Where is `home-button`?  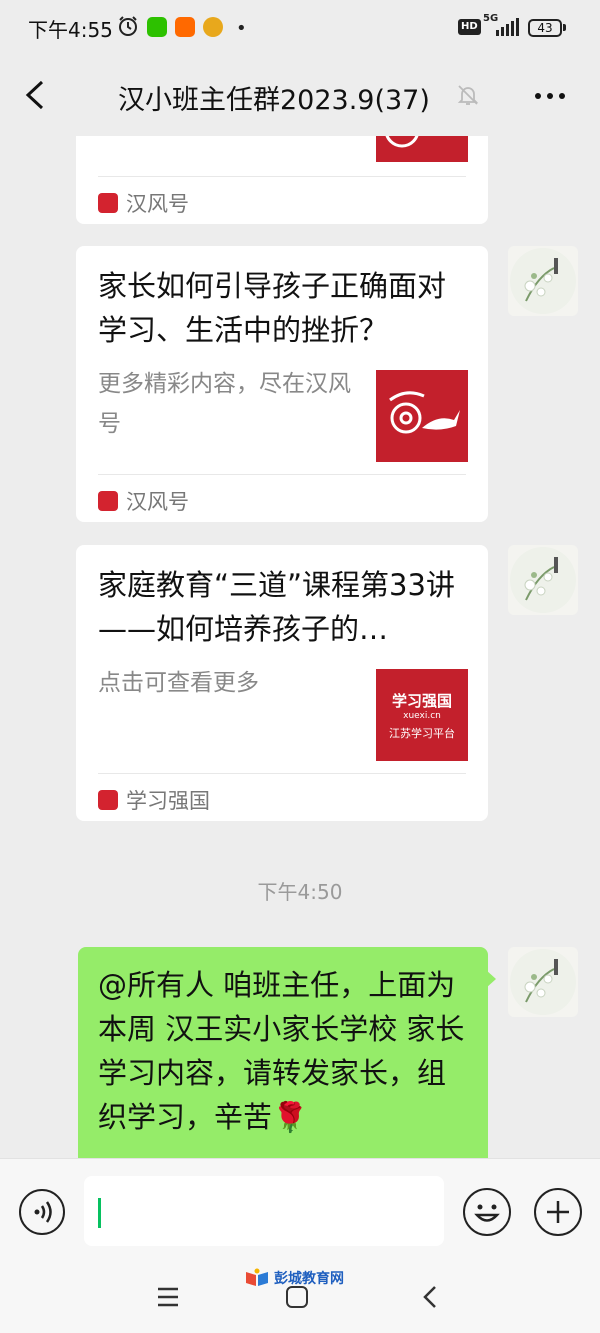
home-button is located at coordinates (297, 1297).